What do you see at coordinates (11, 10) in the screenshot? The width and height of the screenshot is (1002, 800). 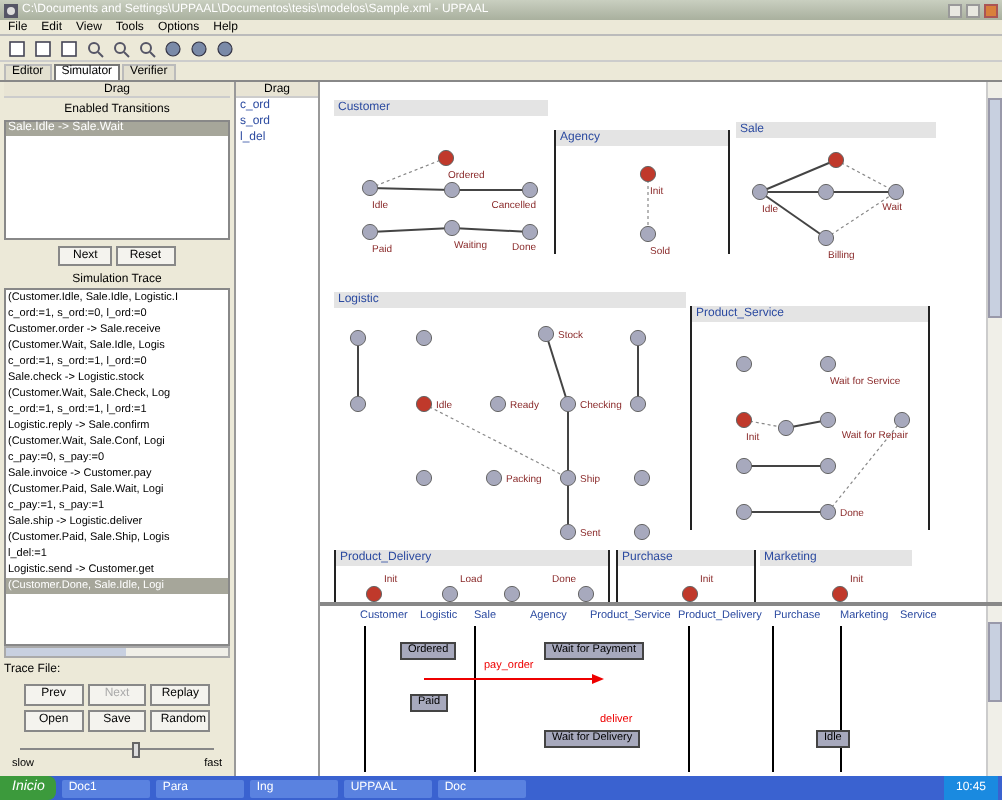 I see `app-icon` at bounding box center [11, 10].